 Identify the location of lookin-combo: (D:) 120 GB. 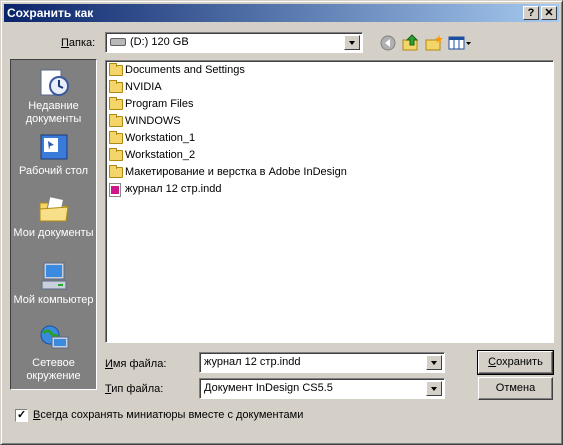
(234, 42).